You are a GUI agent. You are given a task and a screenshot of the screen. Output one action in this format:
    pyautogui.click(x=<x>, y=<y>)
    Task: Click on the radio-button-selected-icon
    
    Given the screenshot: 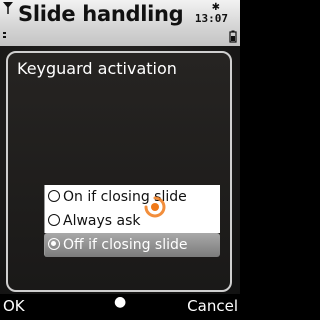 What is the action you would take?
    pyautogui.click(x=54, y=244)
    